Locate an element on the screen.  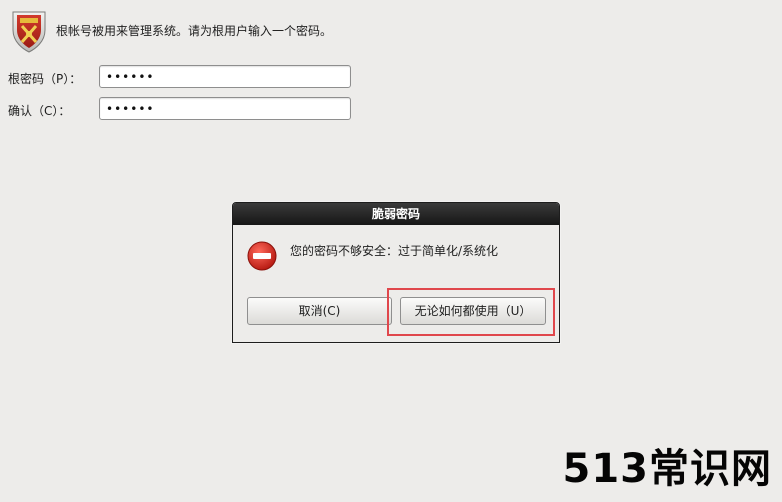
header-description: 根帐号被用来管理系统。请为根用户输入一个密码。 is located at coordinates (194, 31).